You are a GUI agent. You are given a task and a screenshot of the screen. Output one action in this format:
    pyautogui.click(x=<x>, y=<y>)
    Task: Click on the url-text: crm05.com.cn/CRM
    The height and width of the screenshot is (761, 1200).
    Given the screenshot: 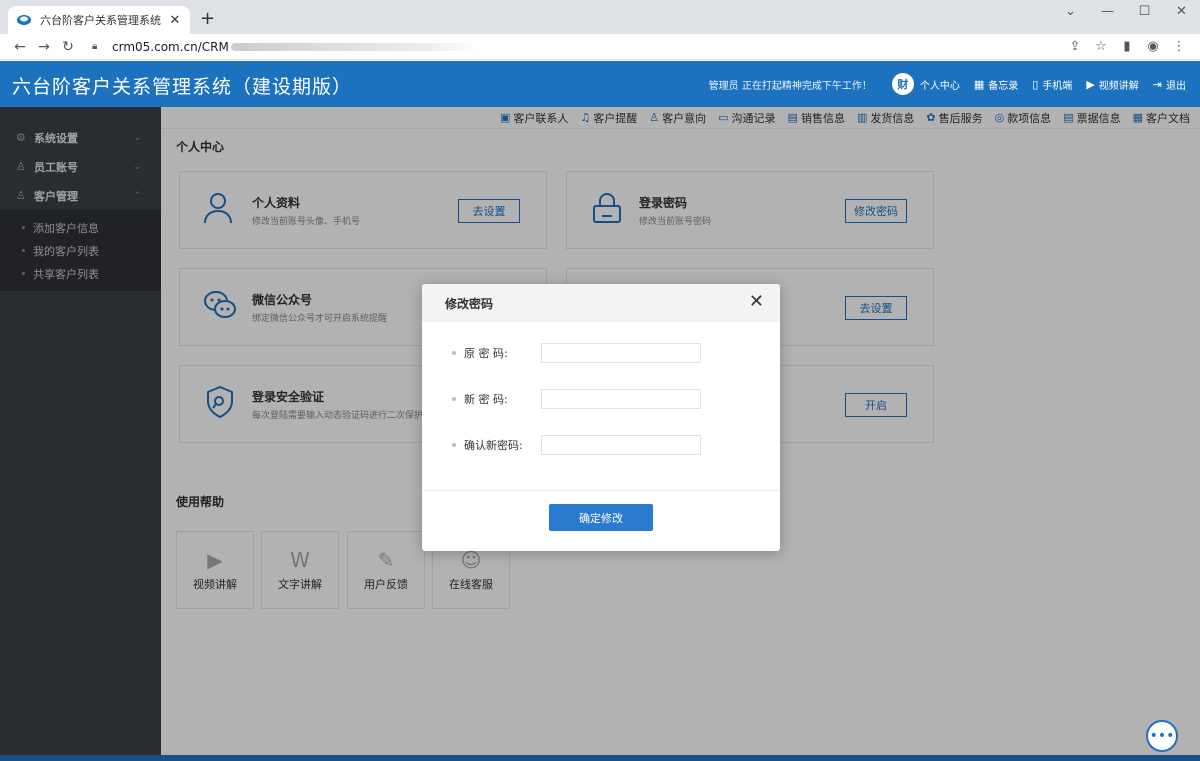 What is the action you would take?
    pyautogui.click(x=170, y=46)
    